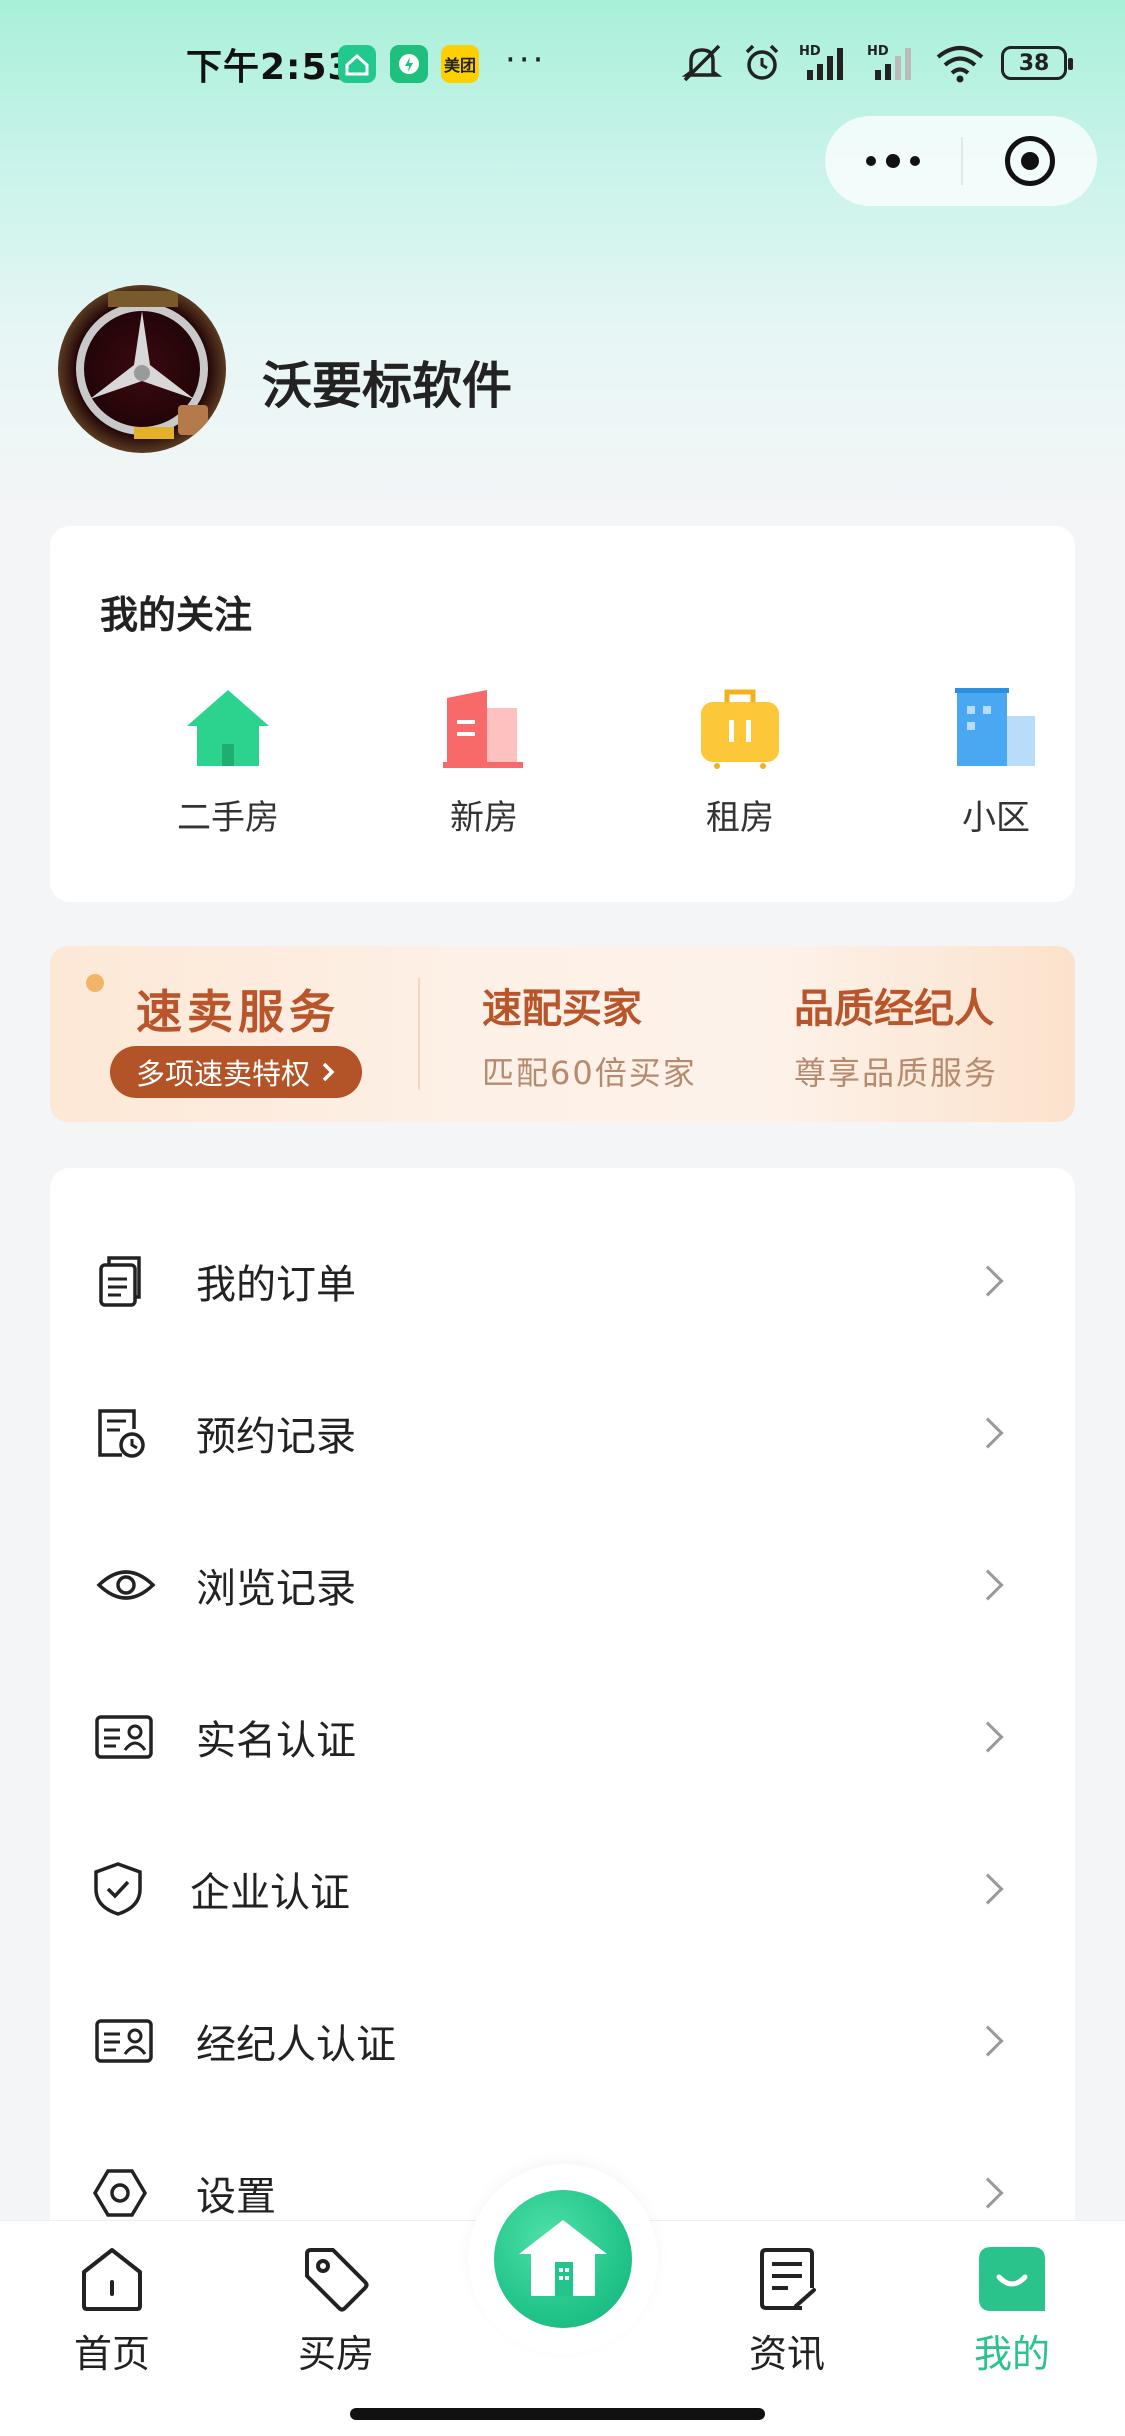 The height and width of the screenshot is (2436, 1125). What do you see at coordinates (762, 62) in the screenshot?
I see `alarm-icon` at bounding box center [762, 62].